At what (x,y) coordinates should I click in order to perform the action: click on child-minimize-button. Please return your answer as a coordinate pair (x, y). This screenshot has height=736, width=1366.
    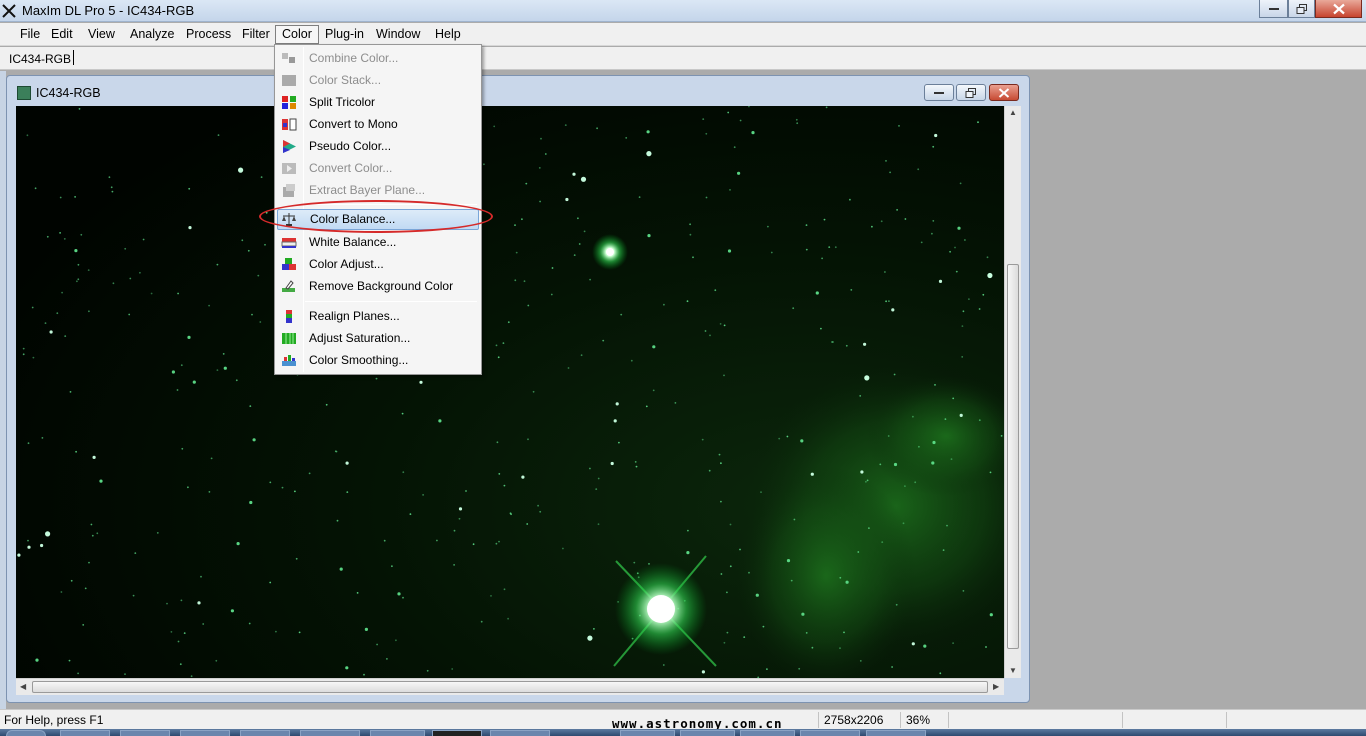
    Looking at the image, I should click on (939, 92).